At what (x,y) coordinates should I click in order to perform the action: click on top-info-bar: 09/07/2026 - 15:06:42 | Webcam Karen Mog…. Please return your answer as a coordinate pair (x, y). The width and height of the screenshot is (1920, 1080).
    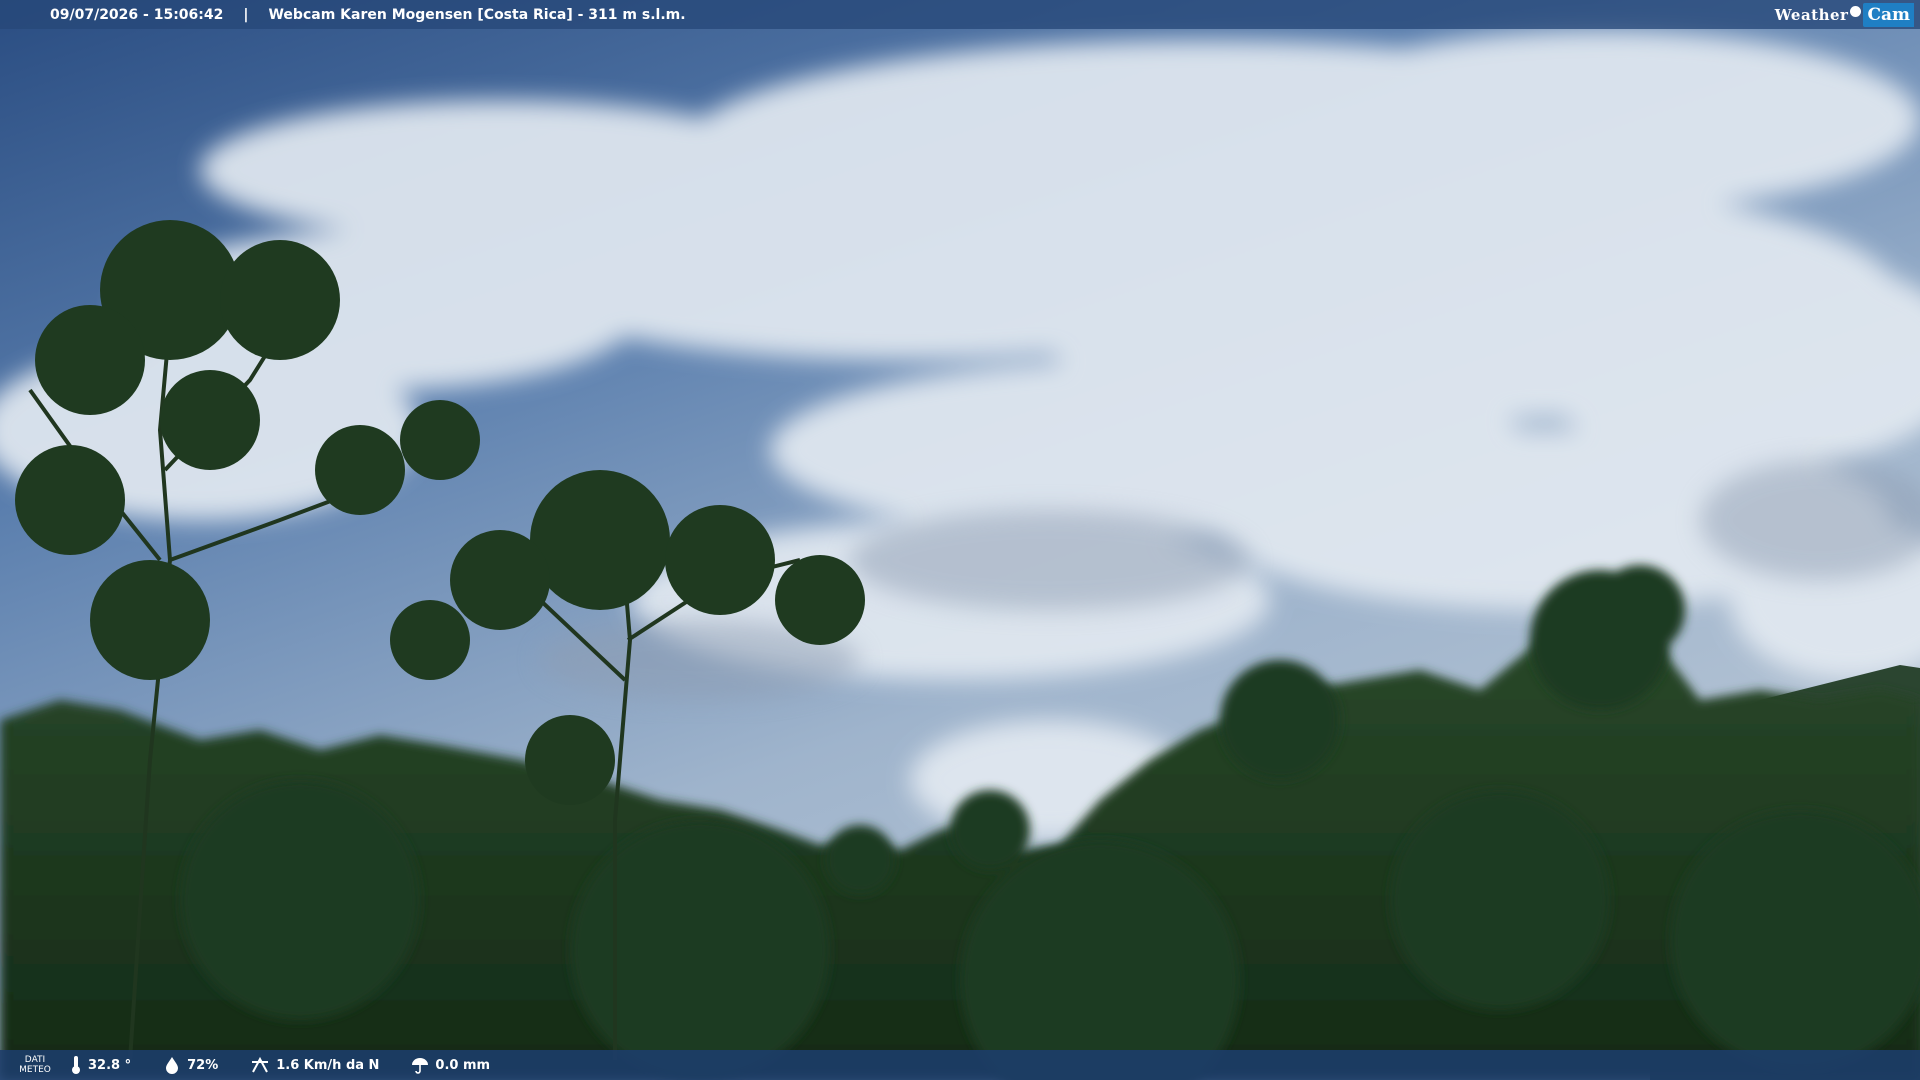
    Looking at the image, I should click on (960, 14).